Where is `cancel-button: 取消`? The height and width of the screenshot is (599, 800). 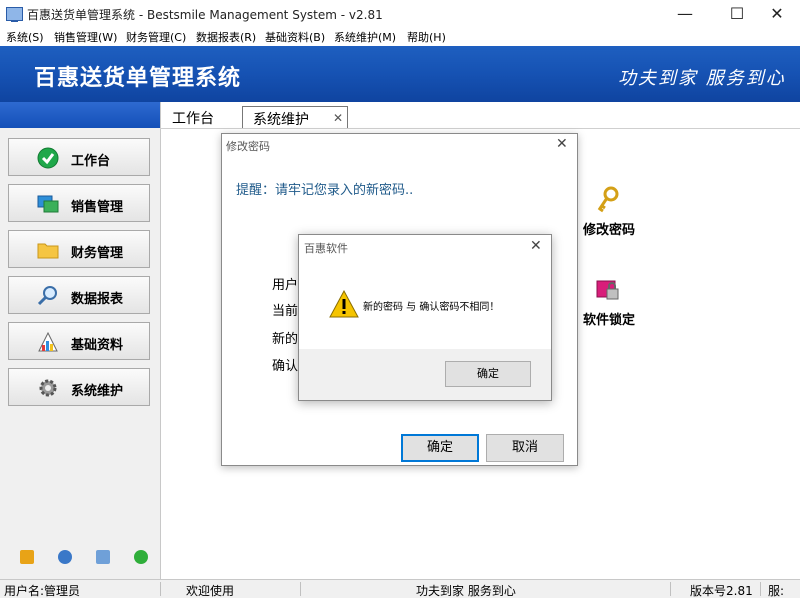
cancel-button: 取消 is located at coordinates (525, 448).